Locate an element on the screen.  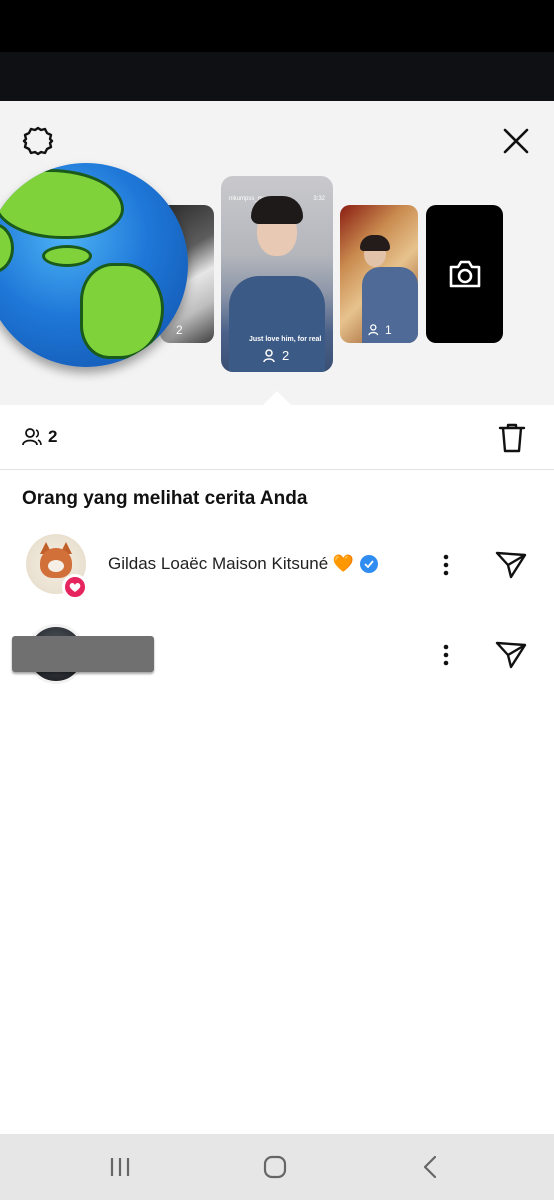
recent-apps-button is located at coordinates (120, 1167).